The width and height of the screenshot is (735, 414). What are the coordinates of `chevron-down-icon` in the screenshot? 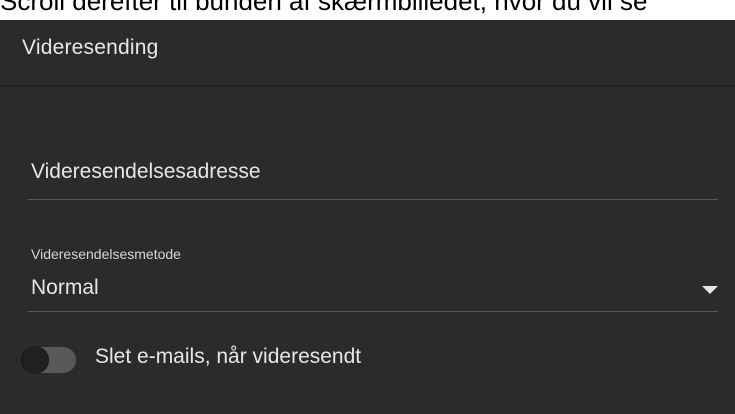 It's located at (710, 290).